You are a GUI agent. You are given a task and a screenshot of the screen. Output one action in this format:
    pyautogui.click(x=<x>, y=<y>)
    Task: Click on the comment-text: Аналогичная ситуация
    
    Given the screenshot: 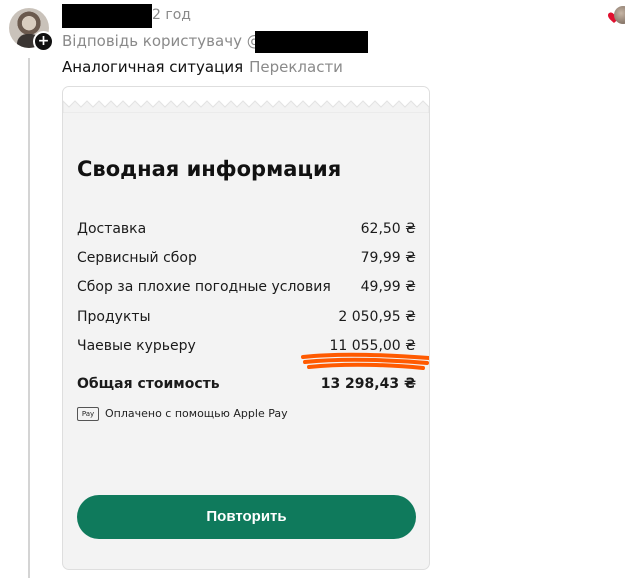 What is the action you would take?
    pyautogui.click(x=153, y=67)
    